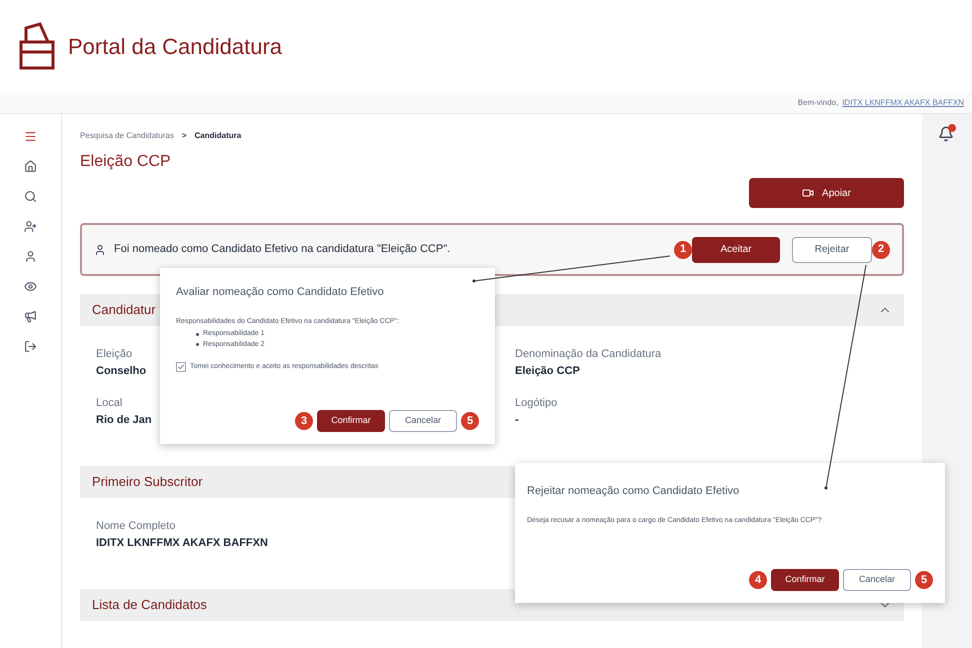 This screenshot has height=648, width=972. Describe the element at coordinates (536, 403) in the screenshot. I see `field-label: Logótipo` at that location.